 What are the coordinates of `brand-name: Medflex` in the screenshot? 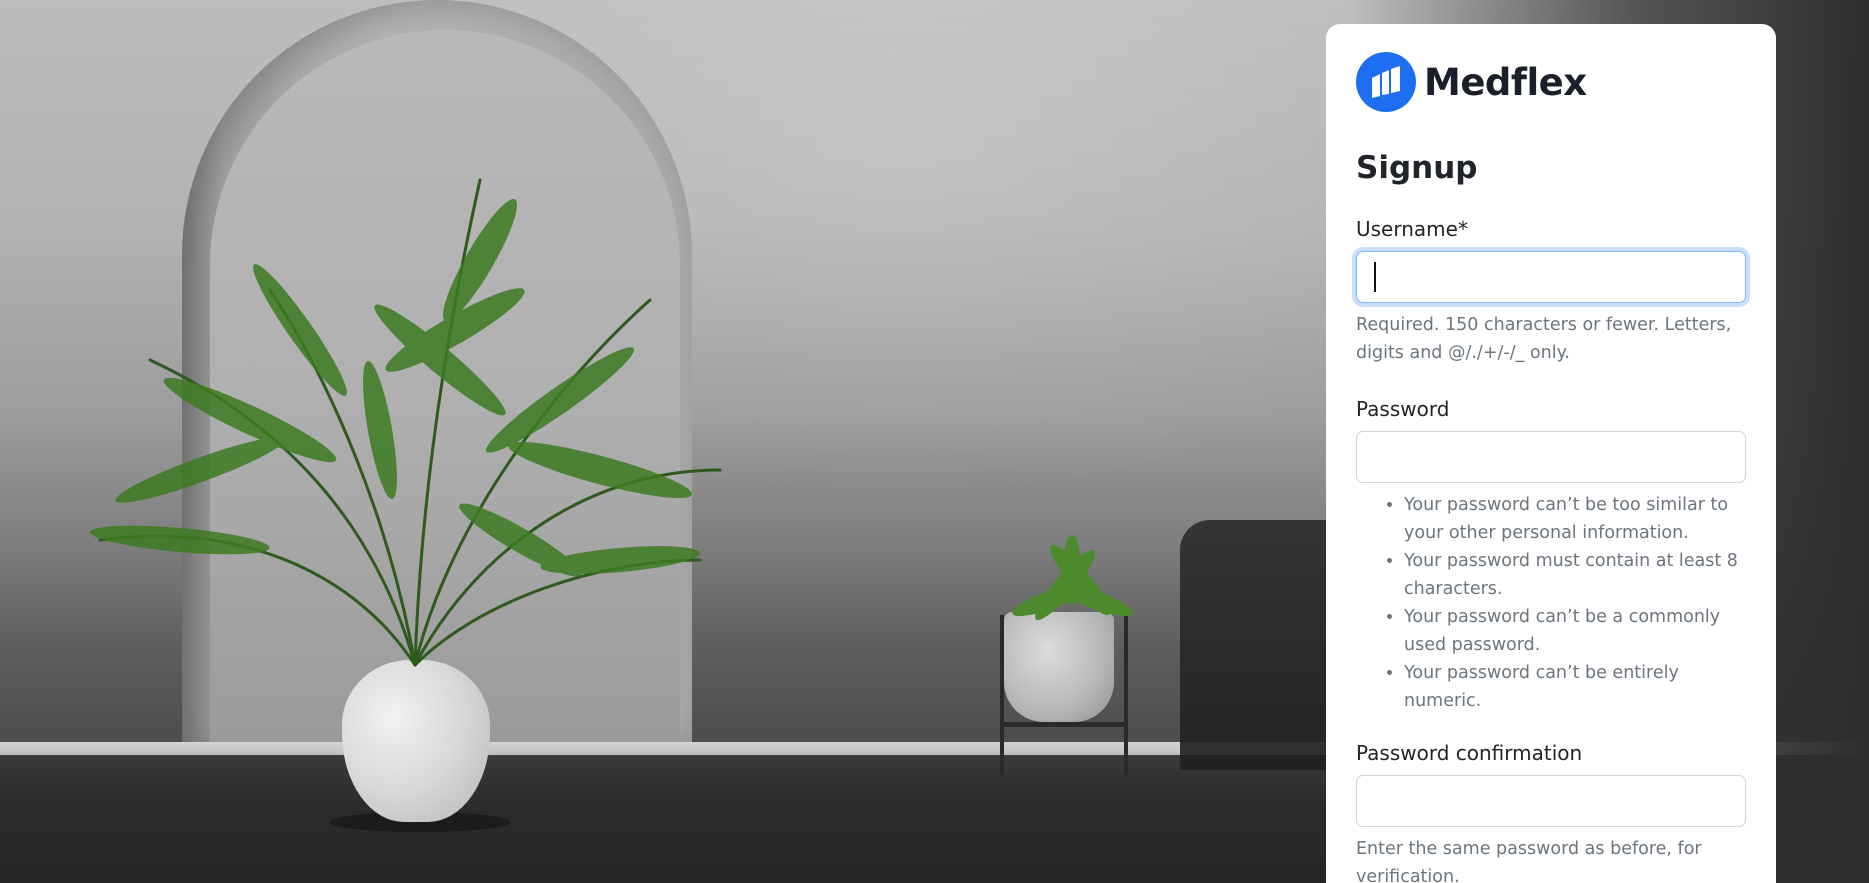 It's located at (1505, 82).